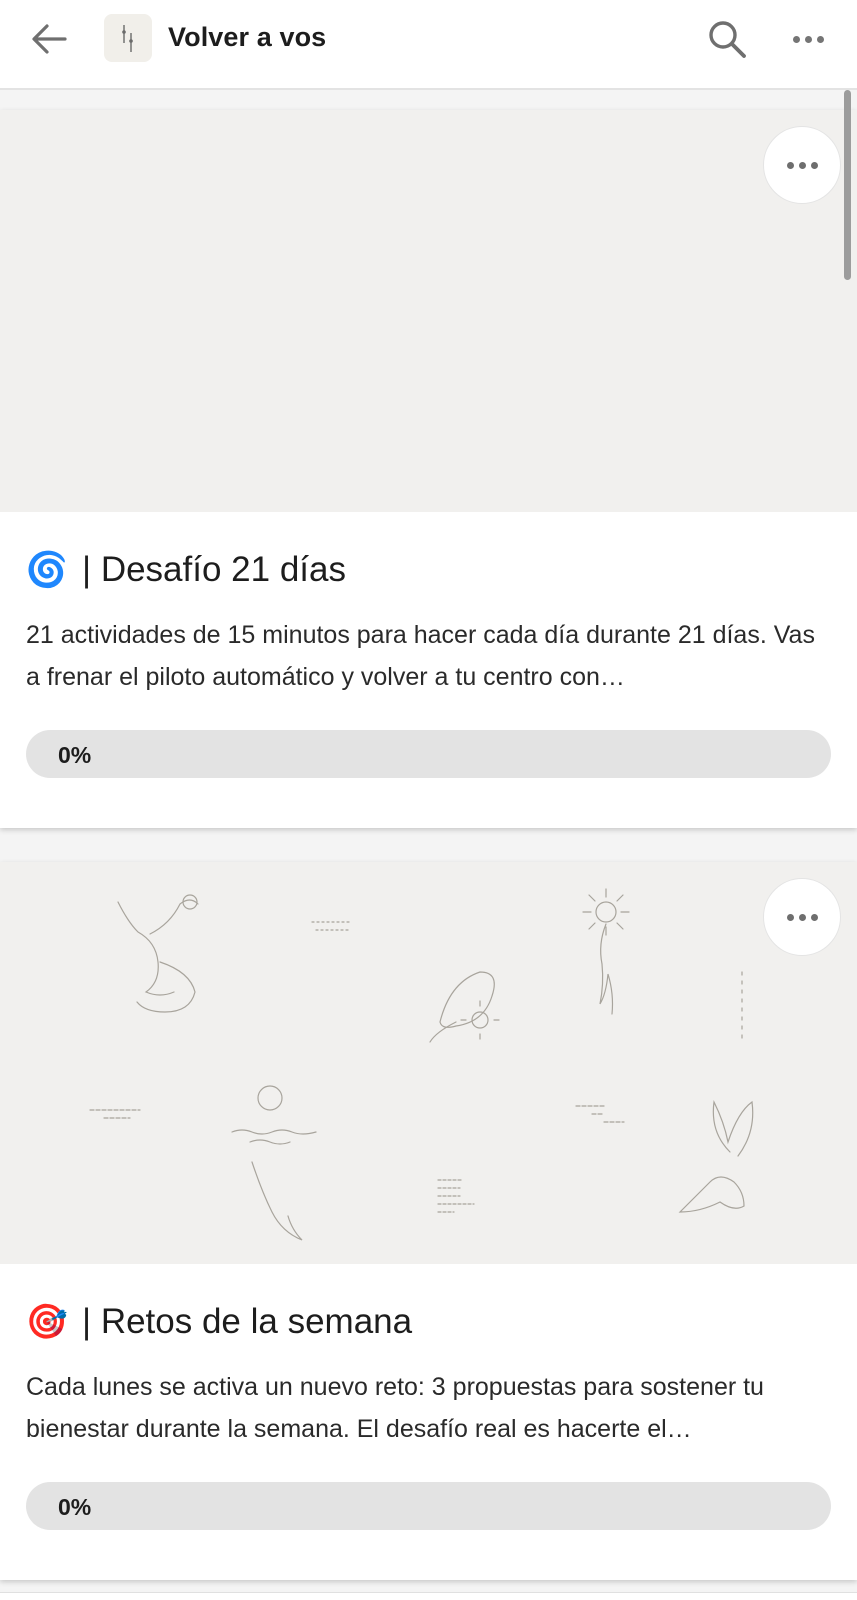  Describe the element at coordinates (332, 926) in the screenshot. I see `always-be-my-baby-text` at that location.